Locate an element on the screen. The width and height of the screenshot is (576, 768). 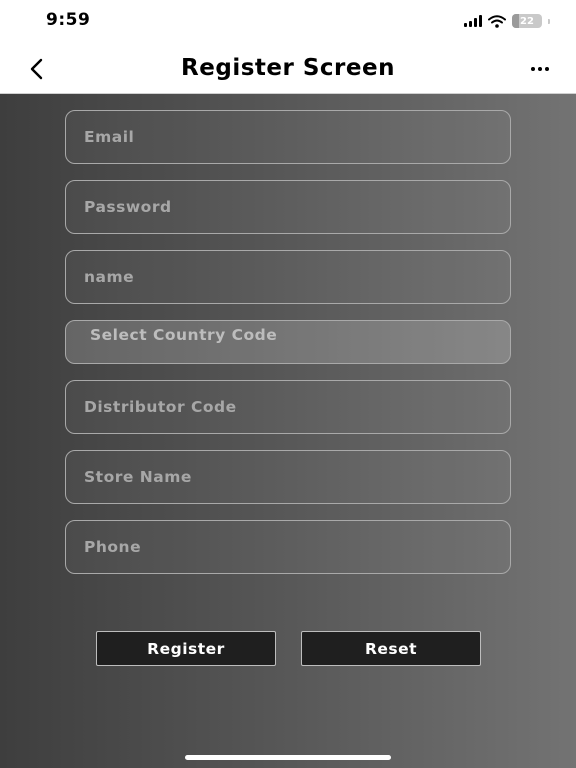
name-input is located at coordinates (297, 277).